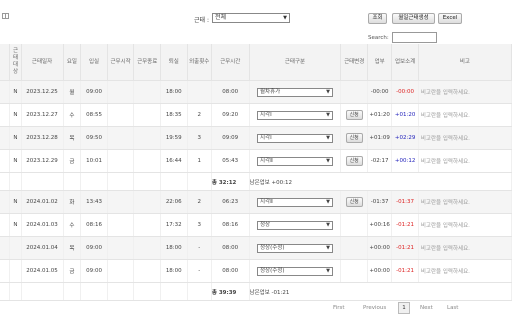 This screenshot has width=512, height=320. I want to click on header-cell: 입실, so click(94, 62).